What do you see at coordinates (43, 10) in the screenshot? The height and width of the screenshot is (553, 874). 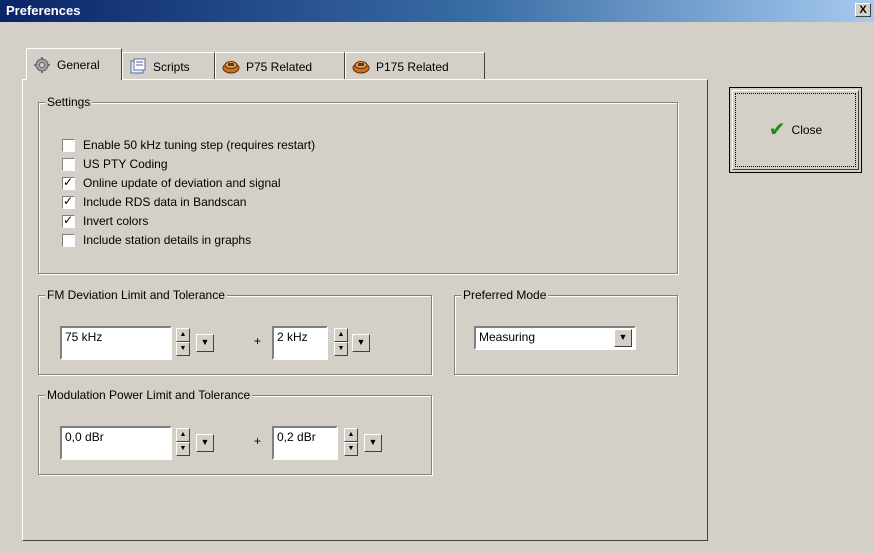 I see `window-title: Preferences` at bounding box center [43, 10].